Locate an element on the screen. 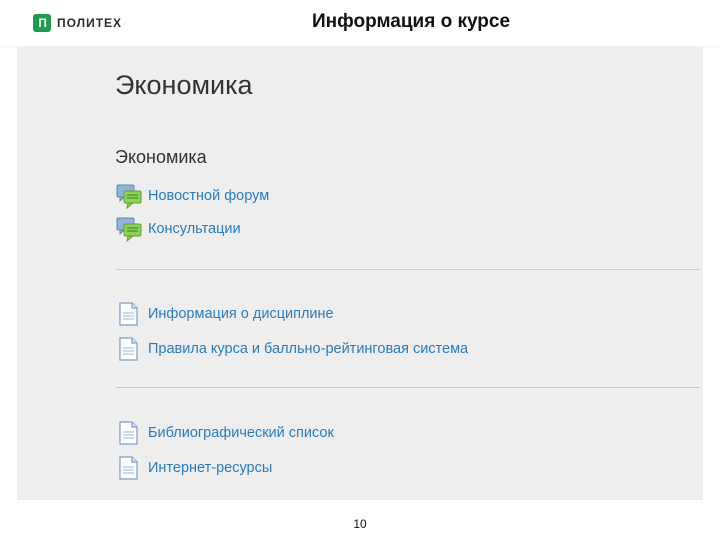 The height and width of the screenshot is (540, 720). logo-text: ПОЛИТЕХ is located at coordinates (90, 23).